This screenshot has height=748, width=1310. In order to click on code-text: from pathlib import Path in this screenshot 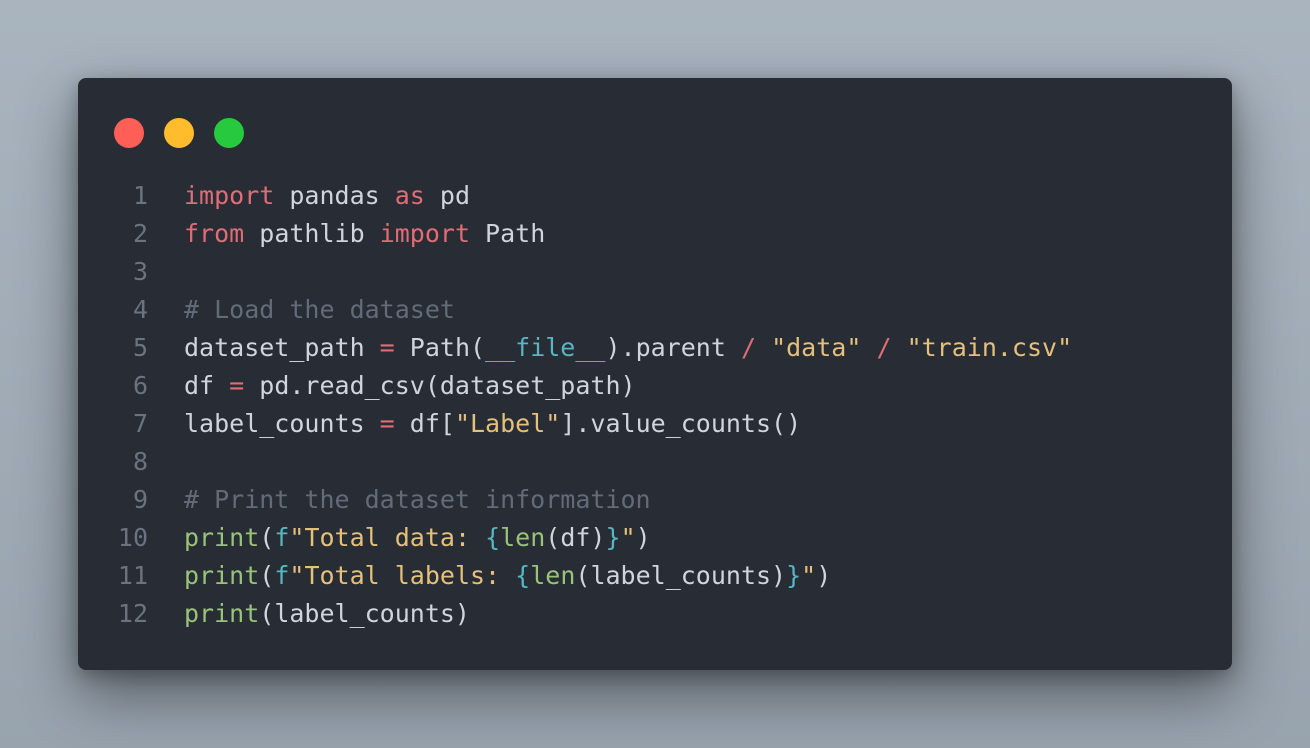, I will do `click(364, 234)`.